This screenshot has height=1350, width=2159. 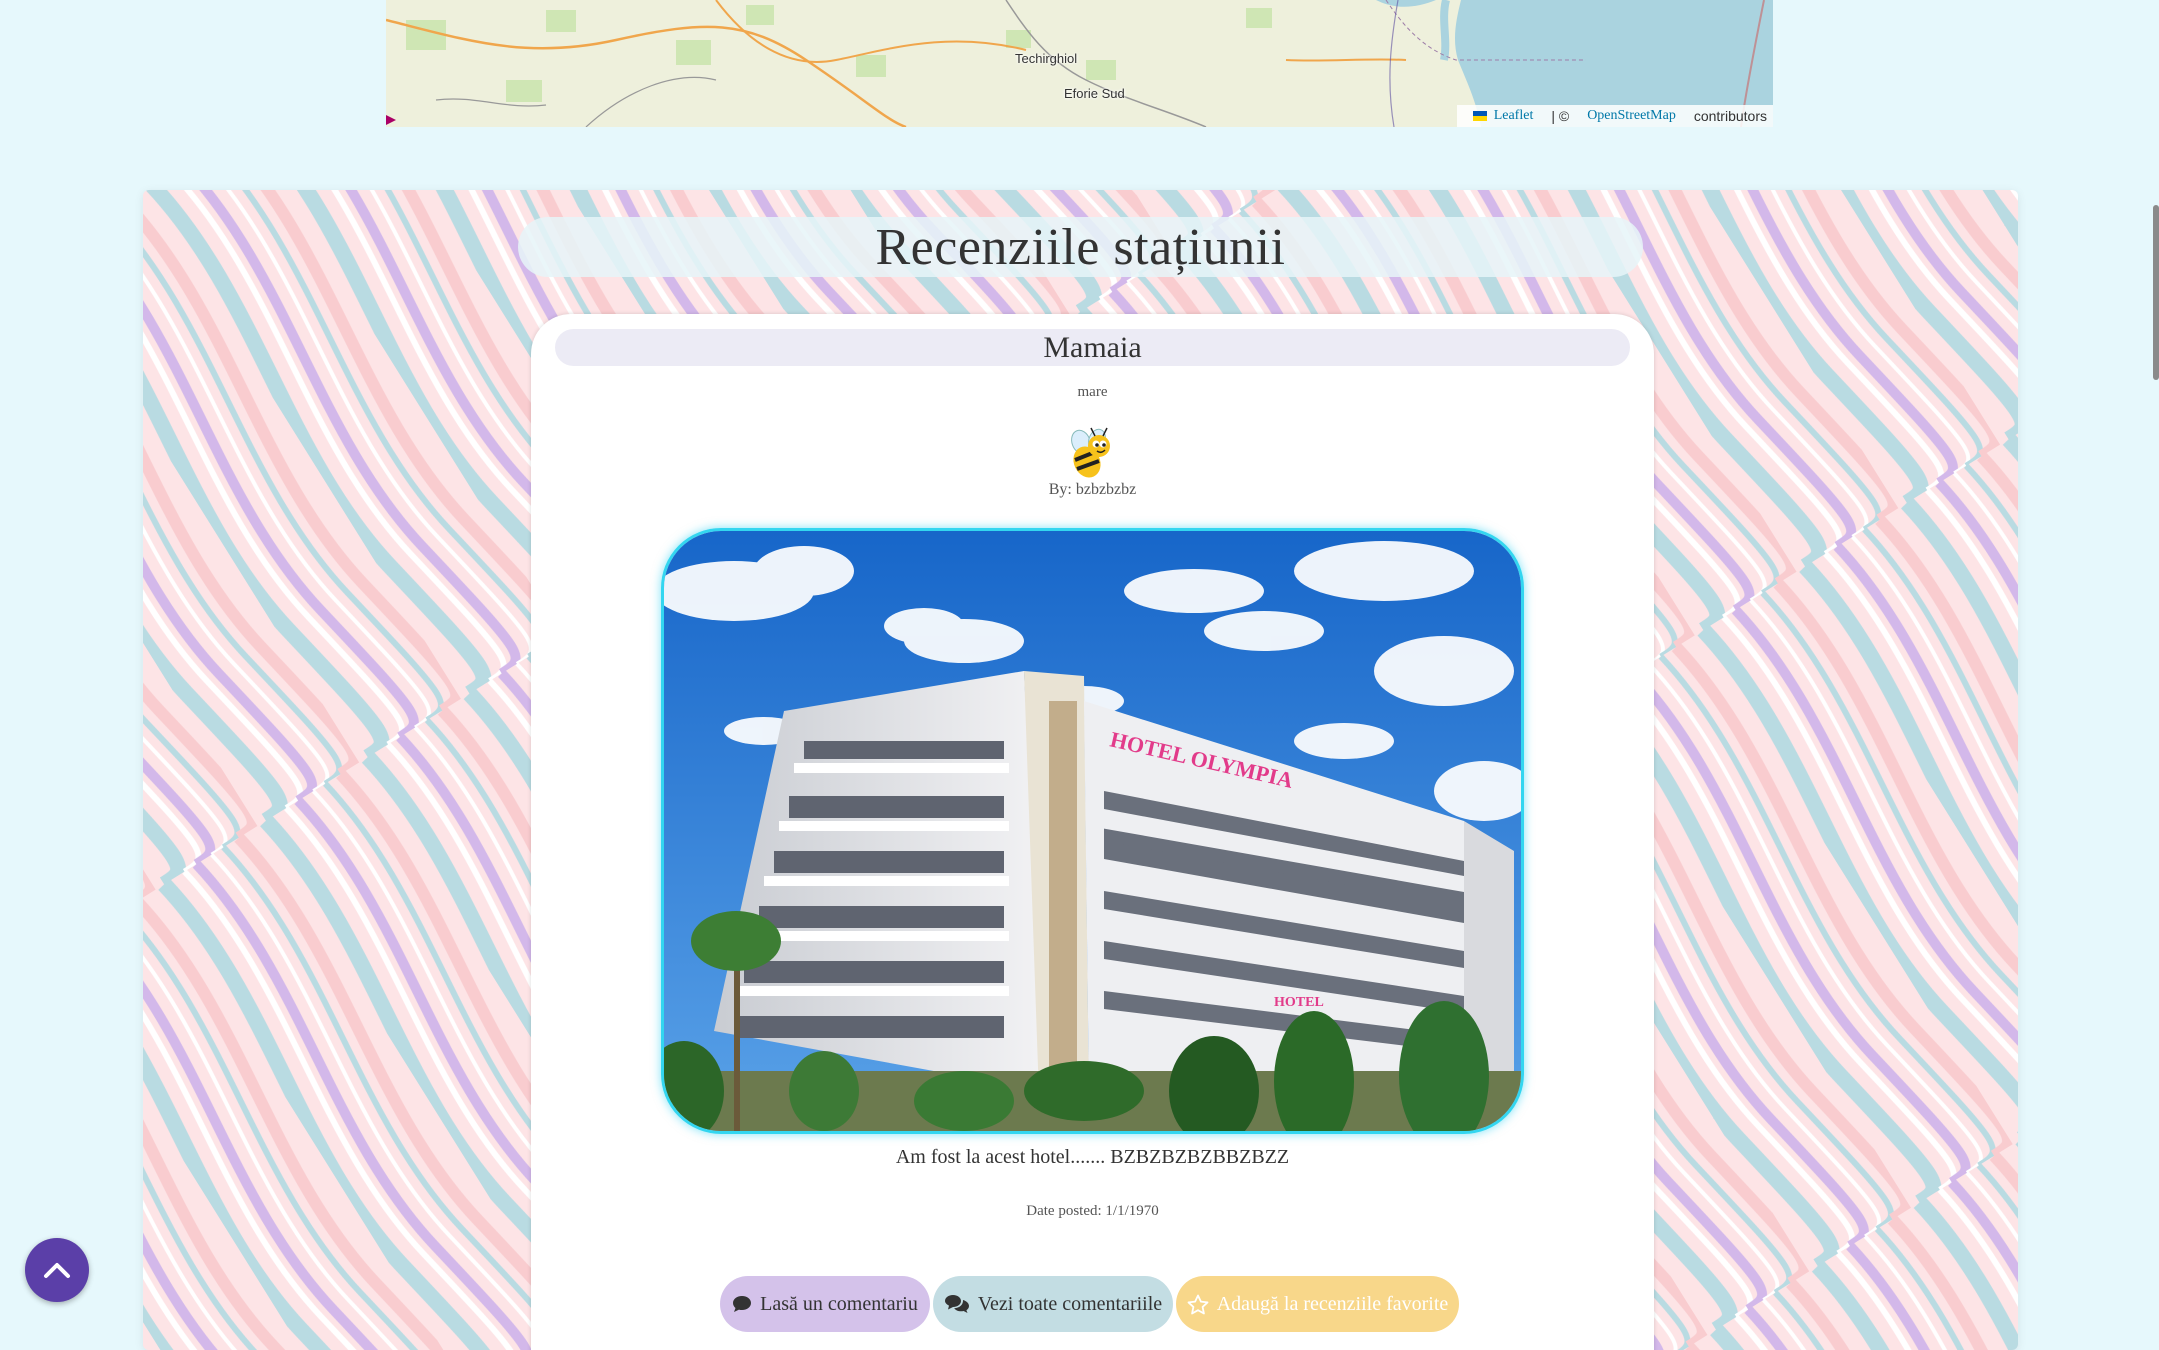 I want to click on leave-comment-button: Lasă un comentariu, so click(x=825, y=1304).